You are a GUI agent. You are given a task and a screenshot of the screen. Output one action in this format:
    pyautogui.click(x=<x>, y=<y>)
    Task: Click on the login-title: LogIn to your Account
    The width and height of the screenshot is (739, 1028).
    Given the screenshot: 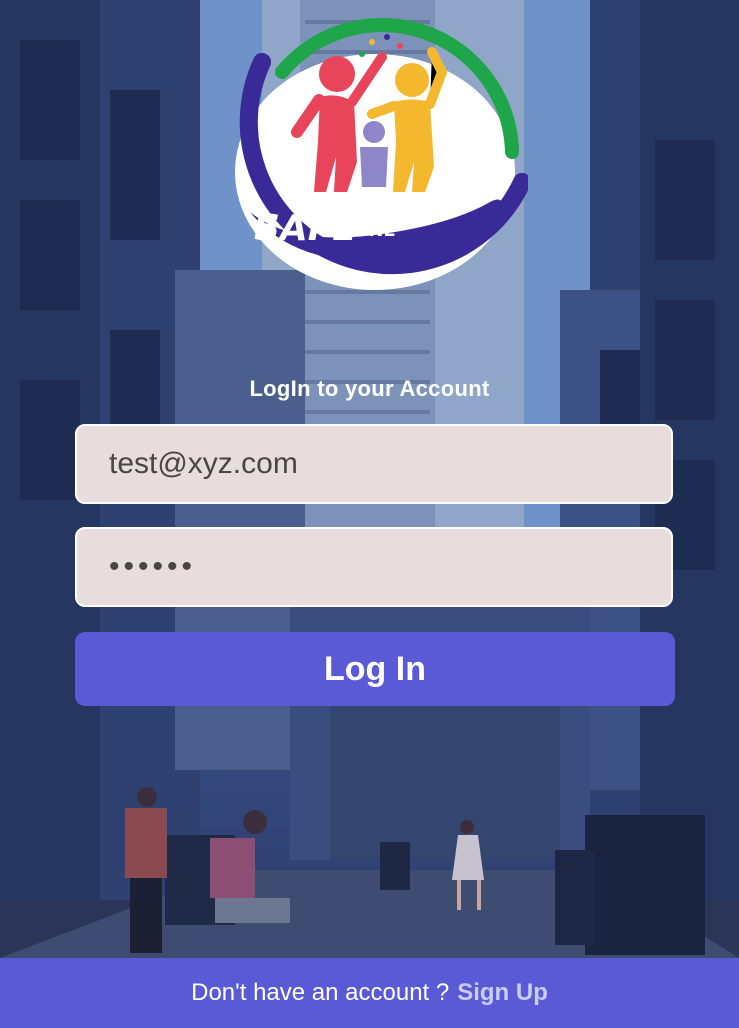 What is the action you would take?
    pyautogui.click(x=369, y=388)
    